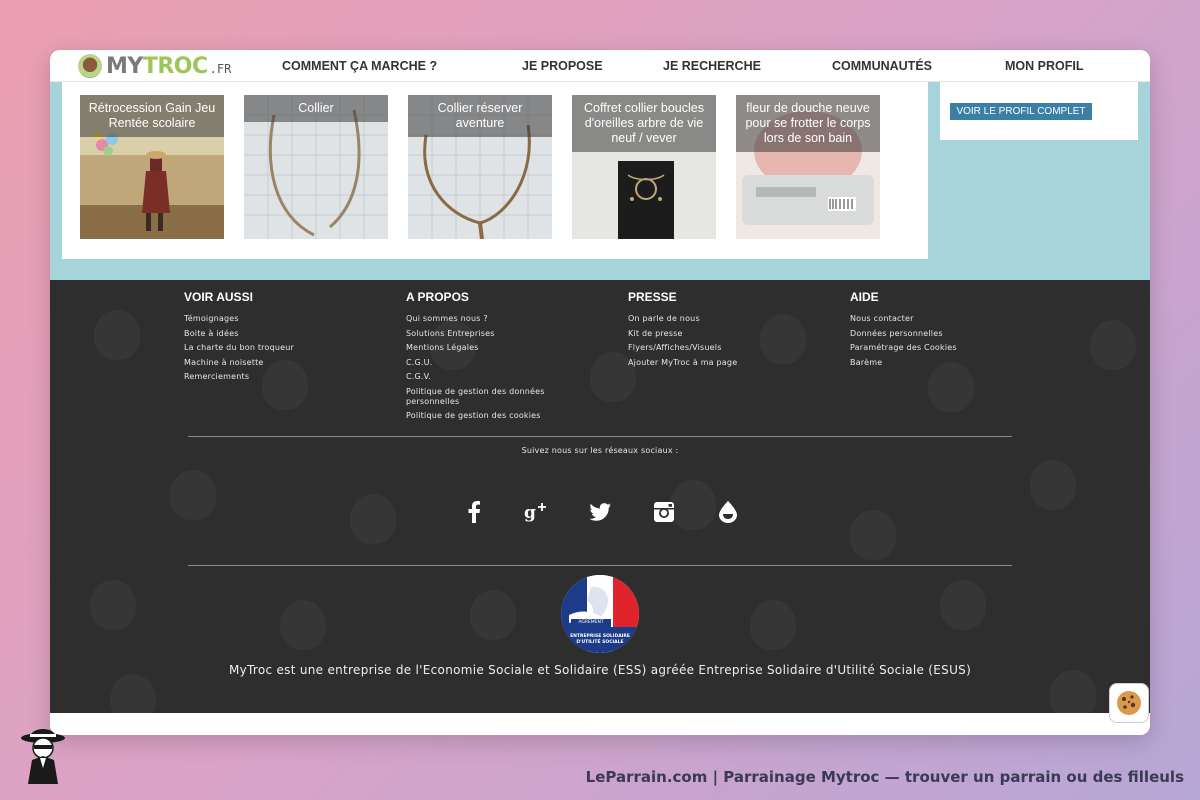  I want to click on footer-col-title: A PROPOS, so click(437, 297).